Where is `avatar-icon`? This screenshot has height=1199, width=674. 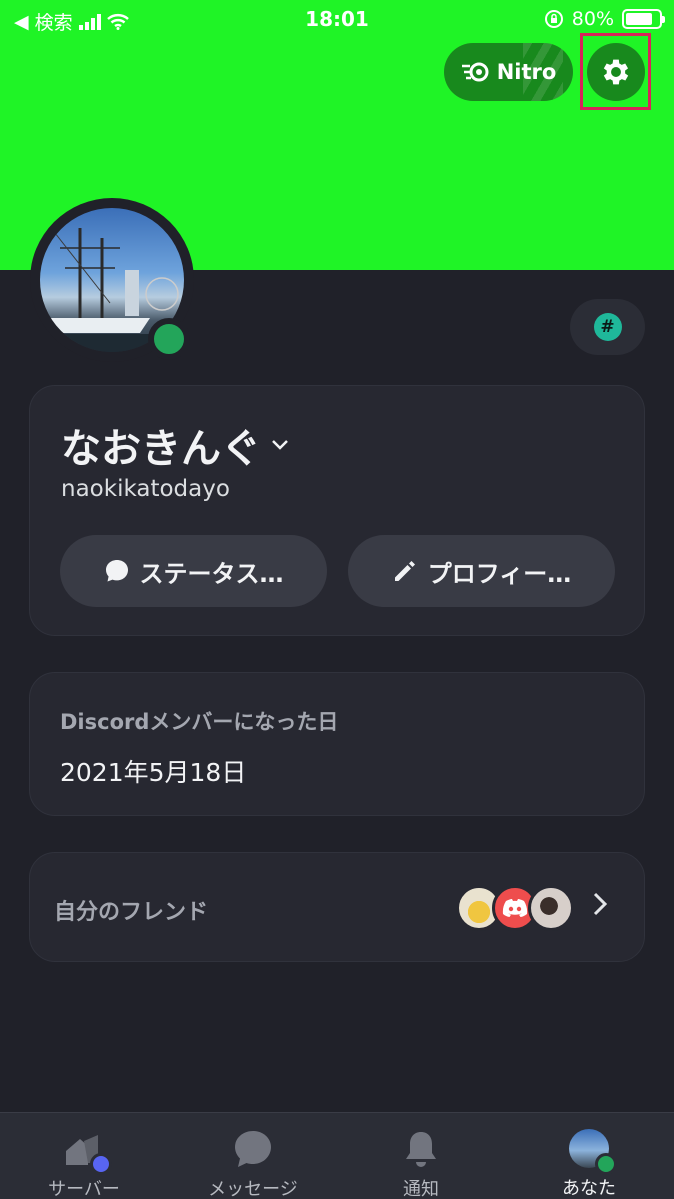
avatar-icon is located at coordinates (593, 1152).